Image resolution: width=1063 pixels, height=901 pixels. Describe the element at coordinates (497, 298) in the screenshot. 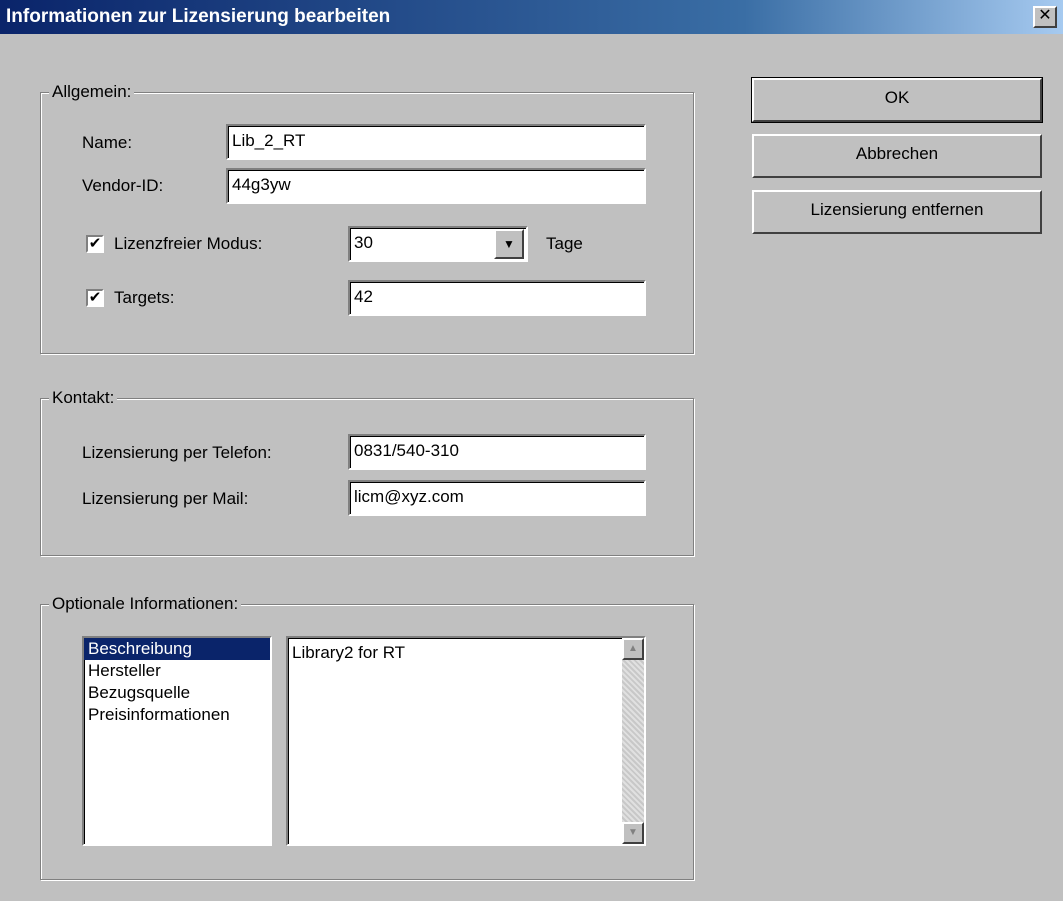

I see `targets-input: 42` at that location.